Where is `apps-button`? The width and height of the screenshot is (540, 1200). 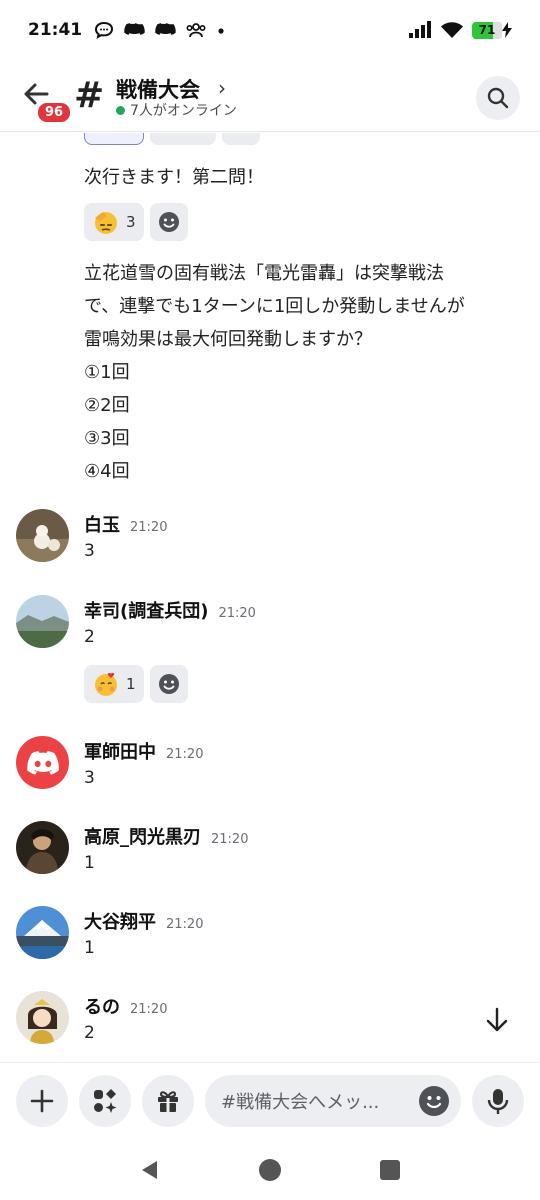
apps-button is located at coordinates (105, 1101).